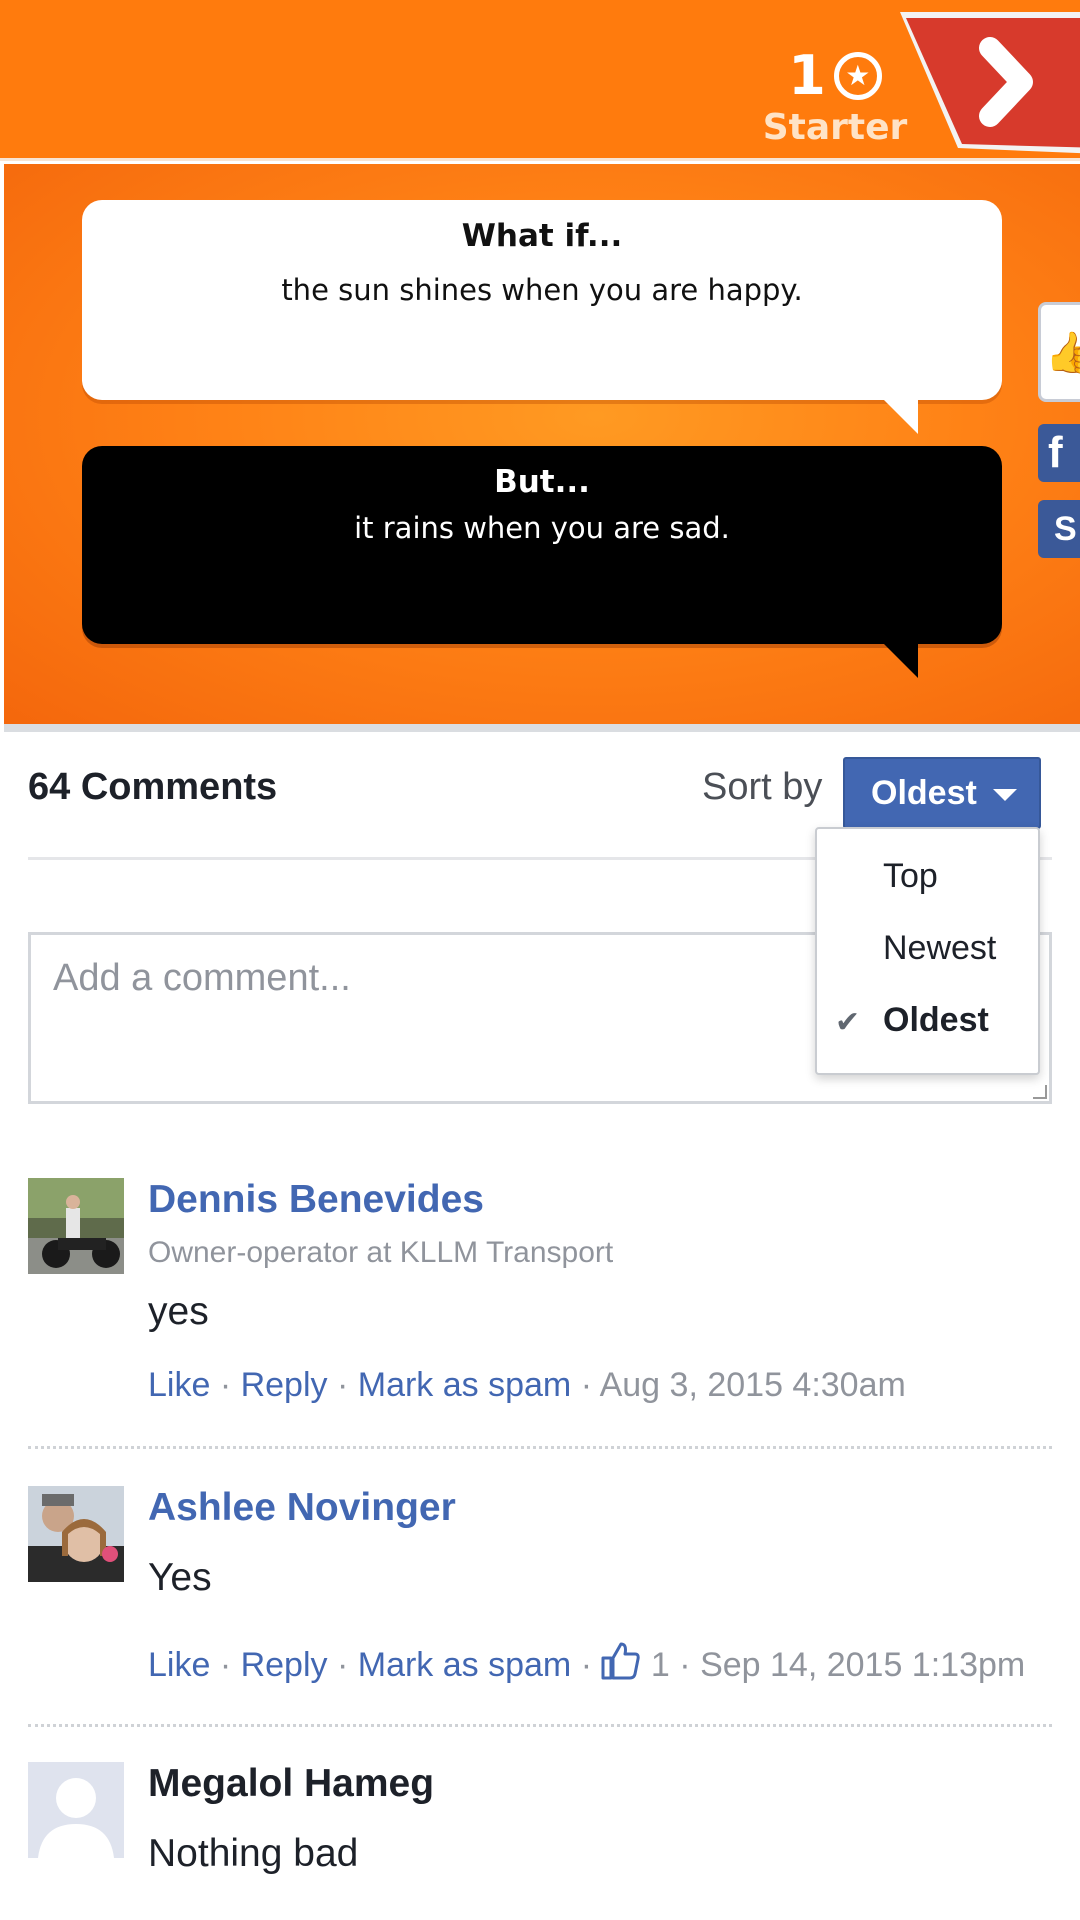 This screenshot has width=1080, height=1920. I want to click on but-bubble: But... it rains when you are sad., so click(542, 562).